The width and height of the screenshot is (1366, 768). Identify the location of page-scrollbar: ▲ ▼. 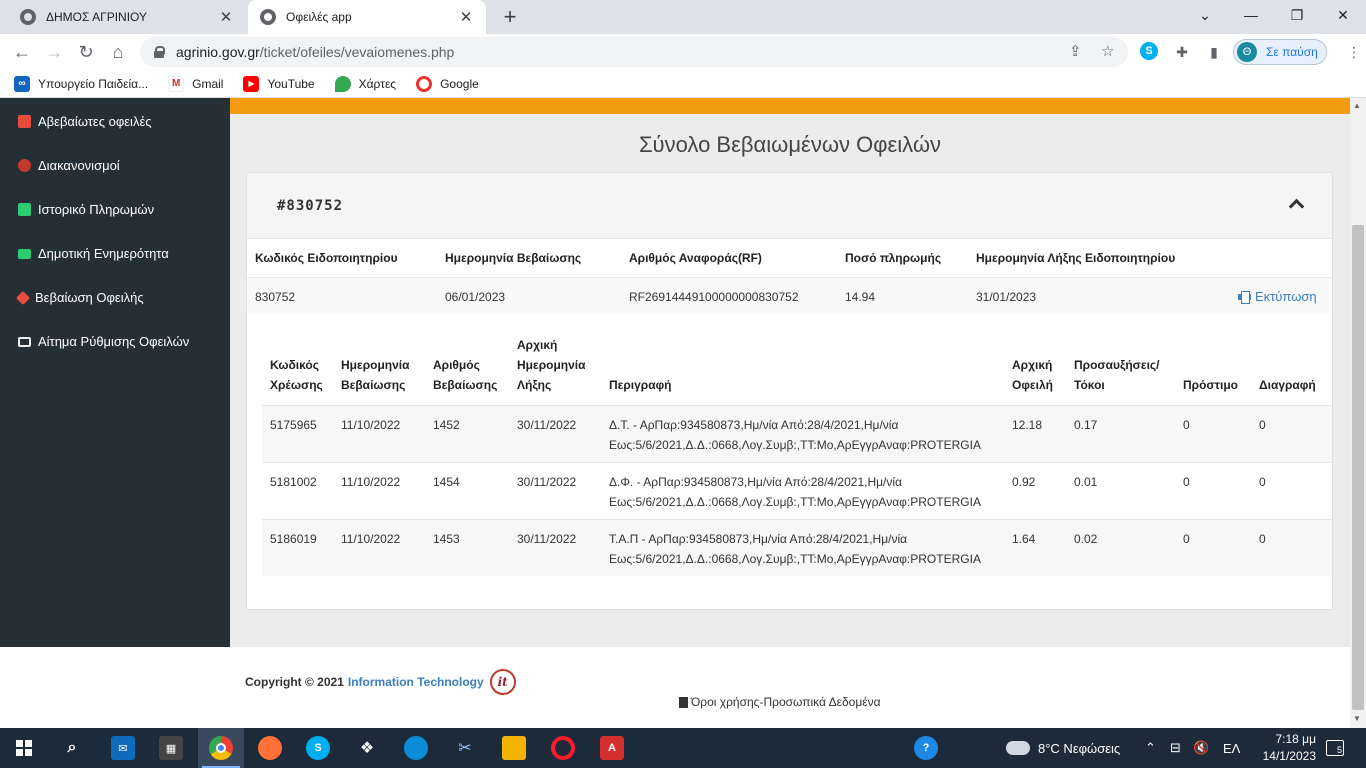
(1358, 413).